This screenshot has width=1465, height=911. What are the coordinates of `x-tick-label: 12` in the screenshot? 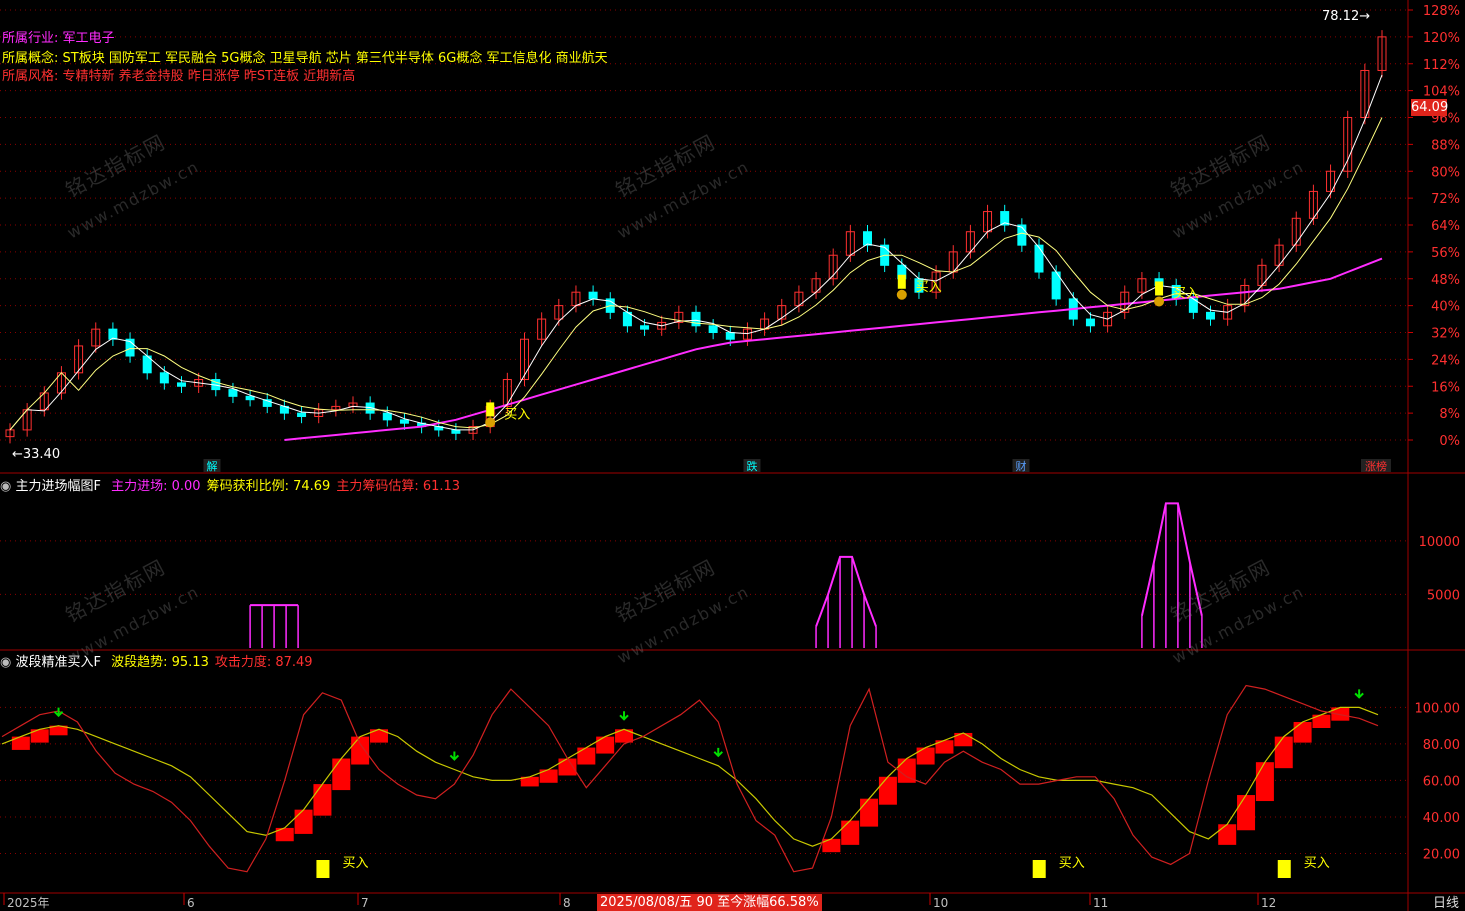 It's located at (1268, 903).